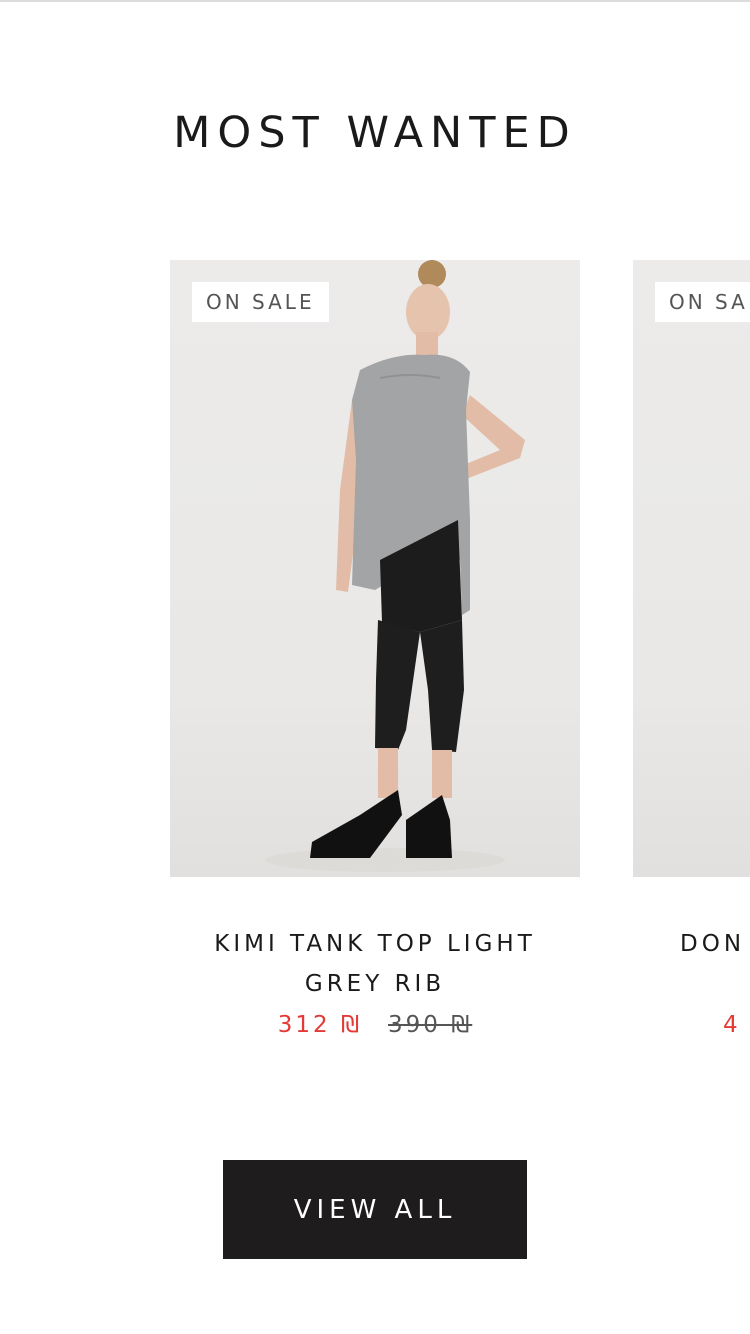 The height and width of the screenshot is (1334, 750). I want to click on product-title: KIMI TANK TOP LIGHT GREY RIB, so click(375, 964).